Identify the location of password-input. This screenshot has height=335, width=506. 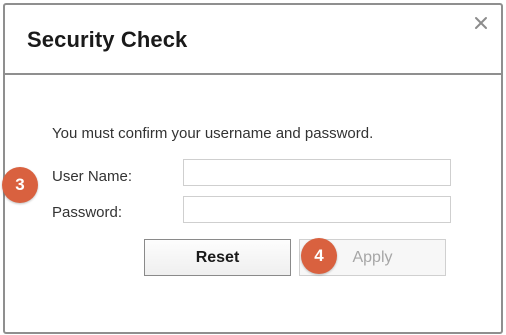
(317, 209).